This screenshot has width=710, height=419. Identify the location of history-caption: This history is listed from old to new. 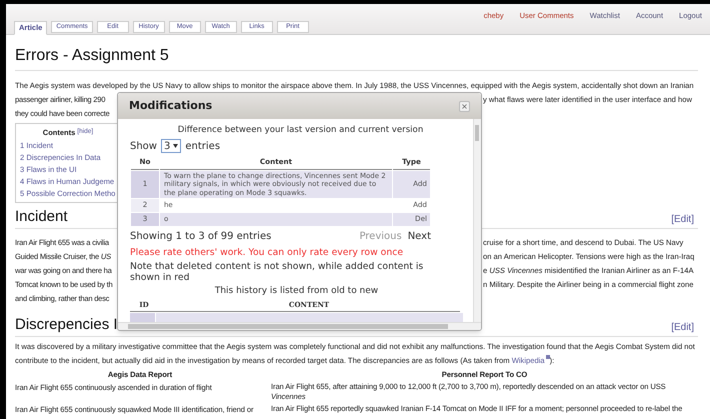
(297, 291).